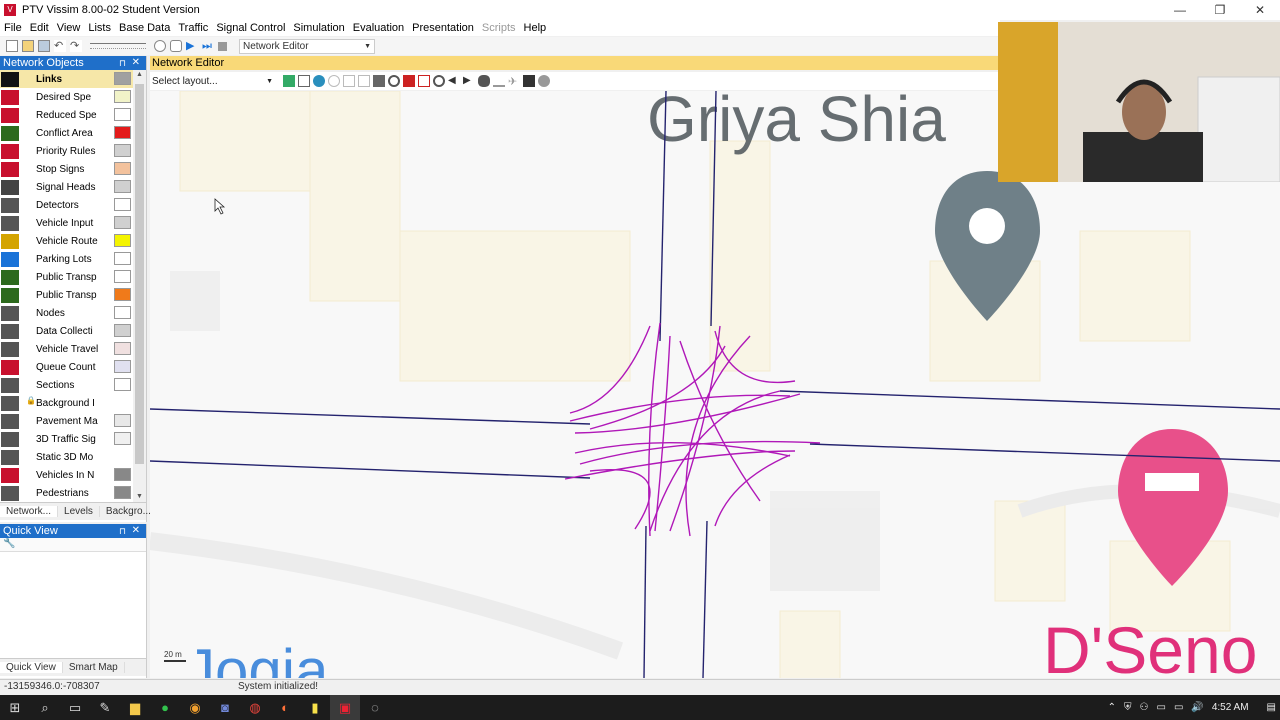 The image size is (1280, 720). Describe the element at coordinates (39, 28) in the screenshot. I see `menu-edit: Edit` at that location.